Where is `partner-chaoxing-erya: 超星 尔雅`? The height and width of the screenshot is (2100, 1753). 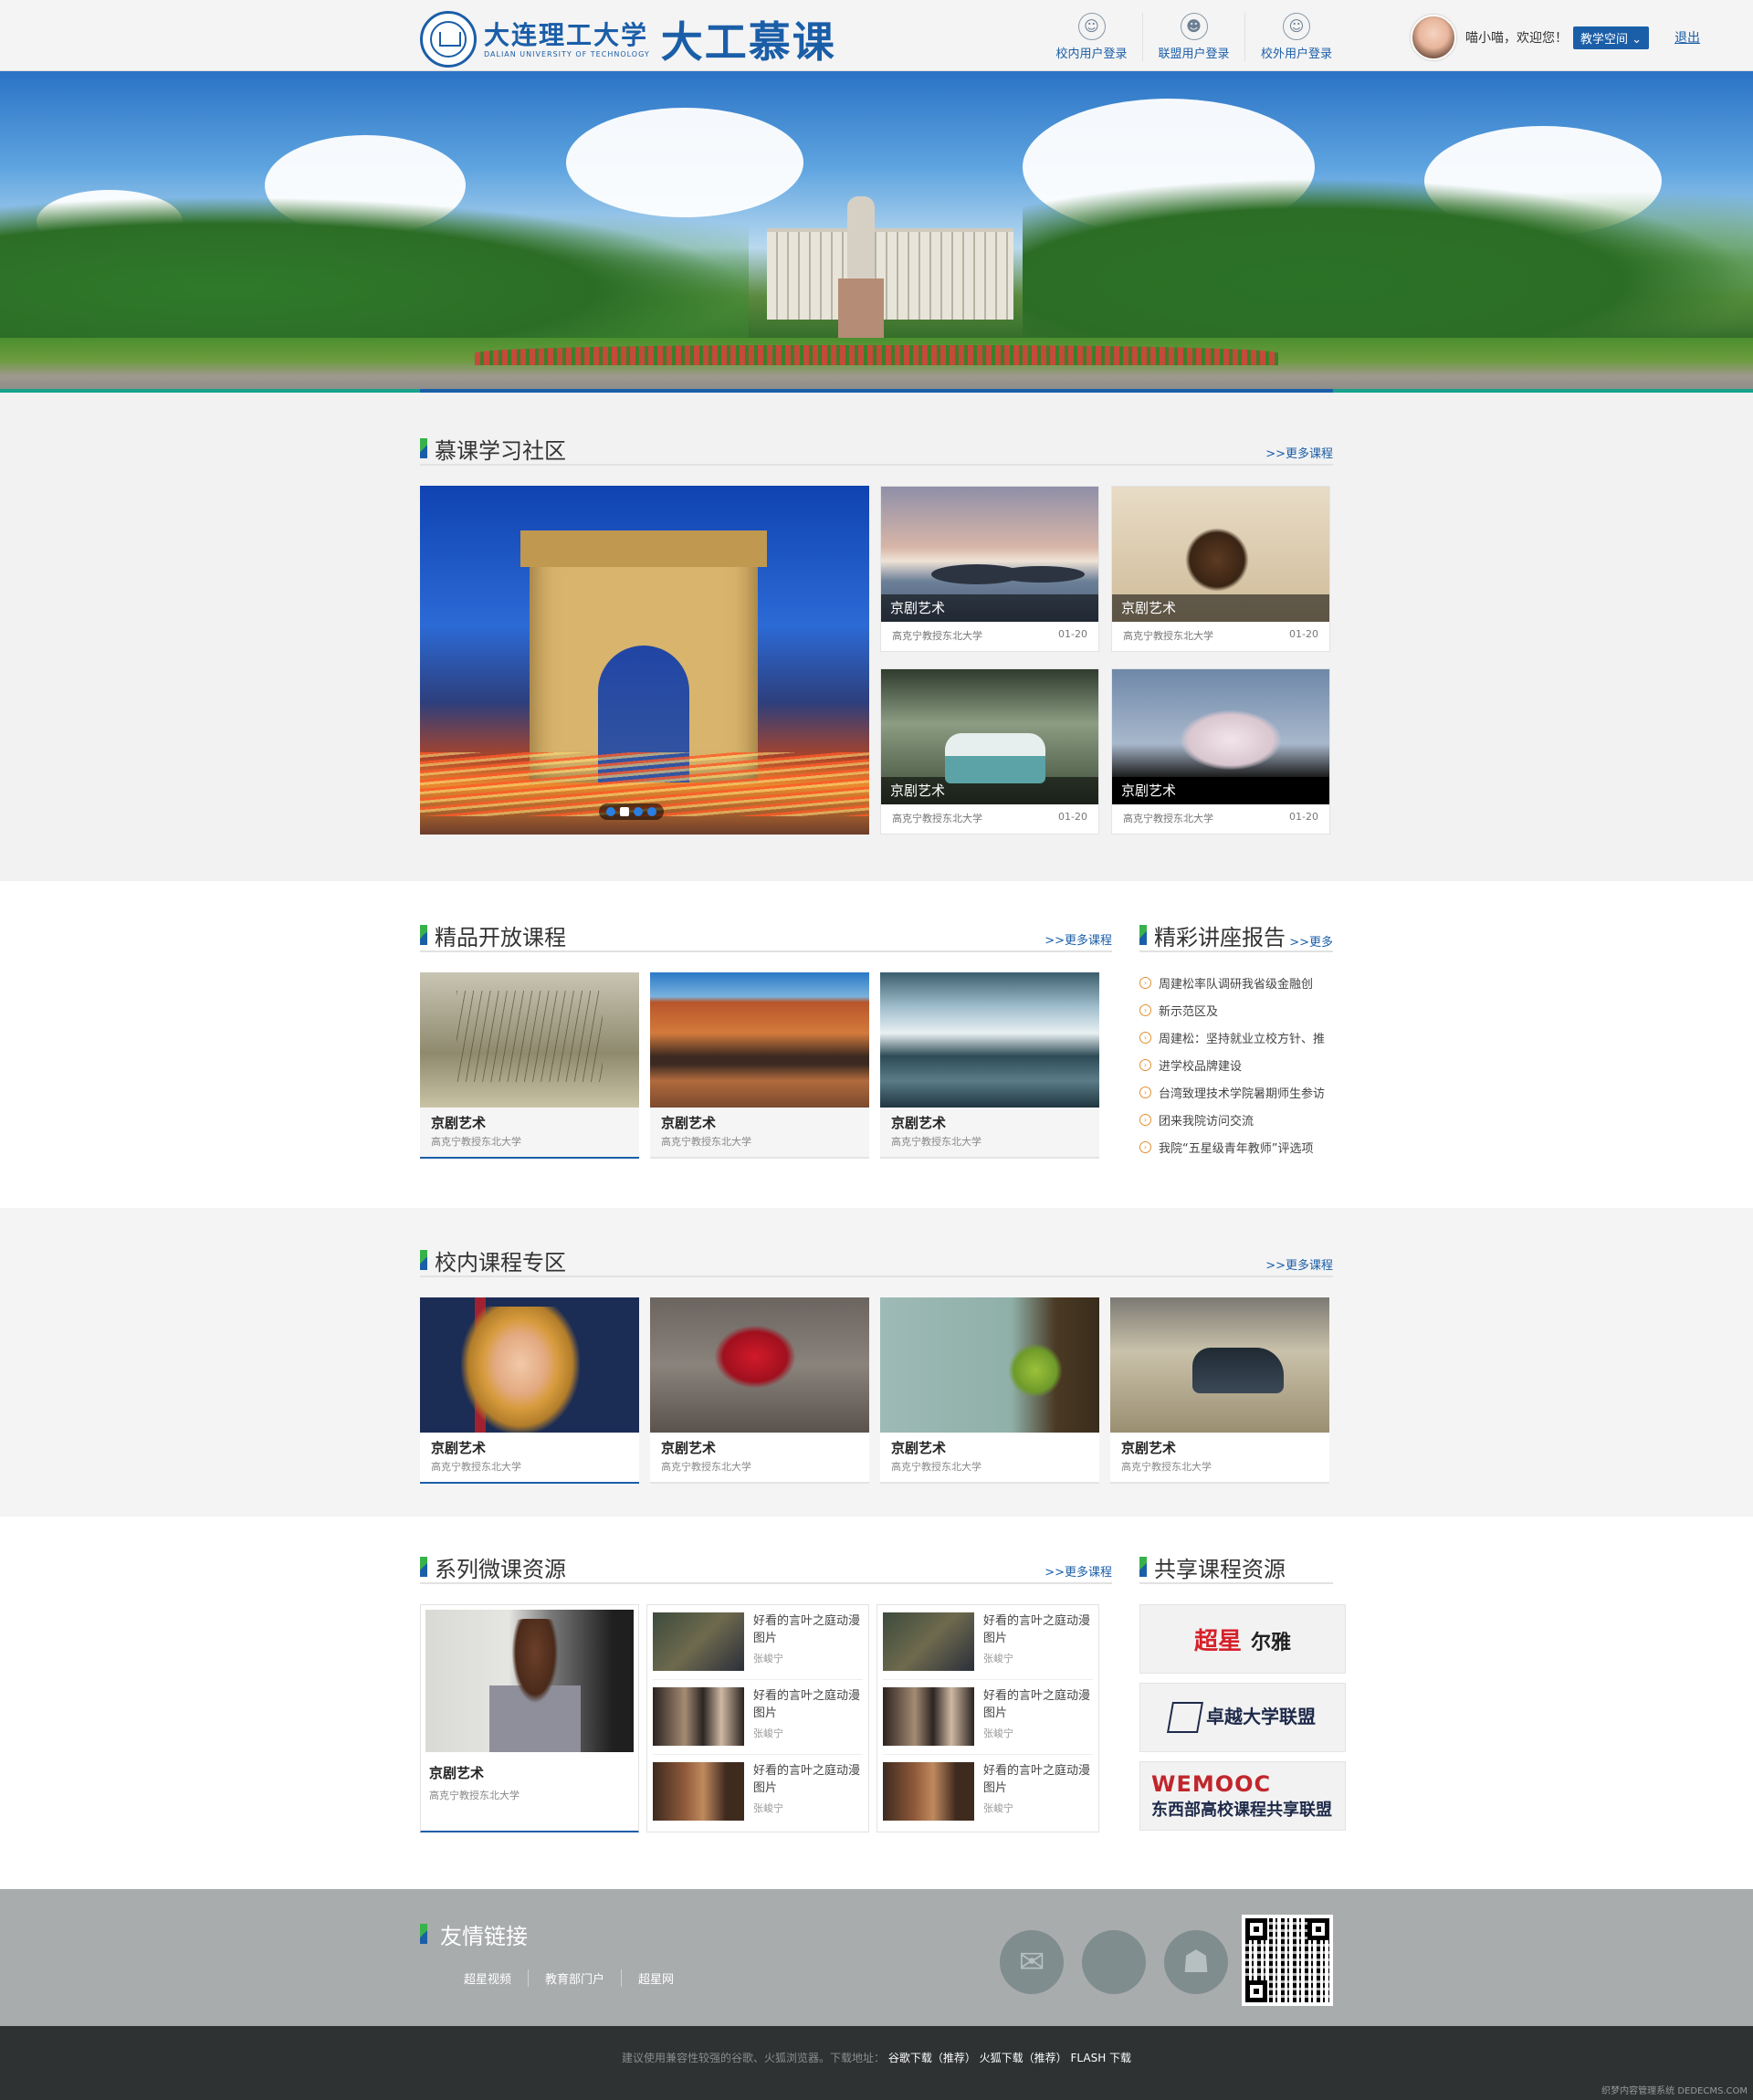
partner-chaoxing-erya: 超星 尔雅 is located at coordinates (1242, 1639).